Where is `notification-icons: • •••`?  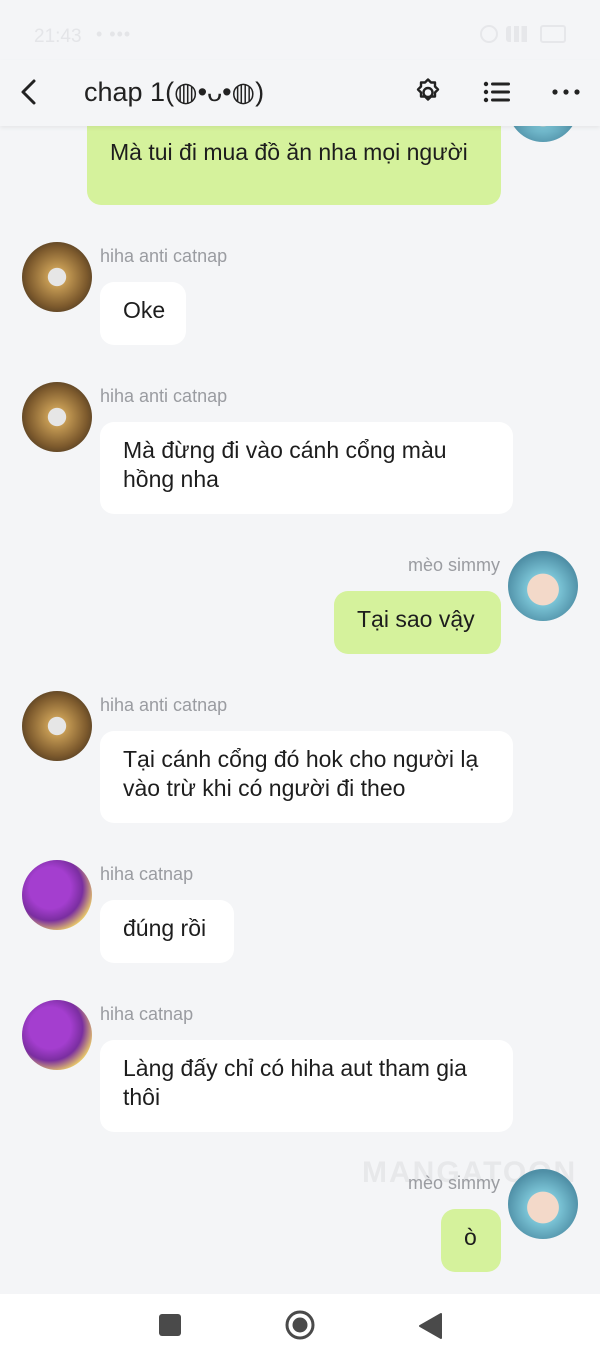
notification-icons: • ••• is located at coordinates (114, 34).